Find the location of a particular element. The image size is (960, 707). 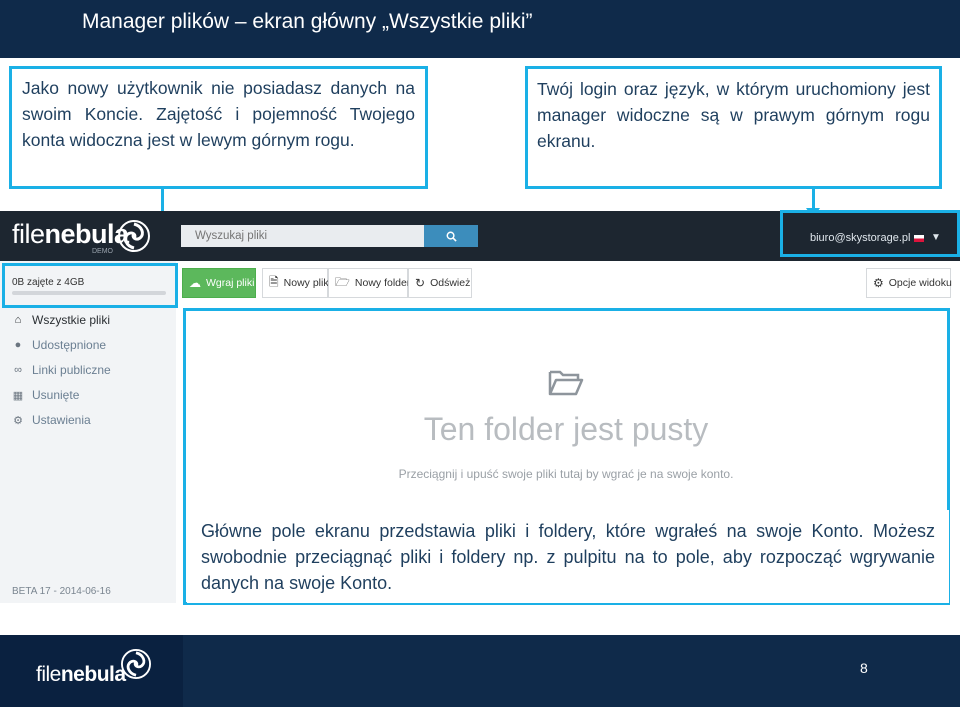

upload-button: ☁ Wgraj pliki is located at coordinates (219, 283).